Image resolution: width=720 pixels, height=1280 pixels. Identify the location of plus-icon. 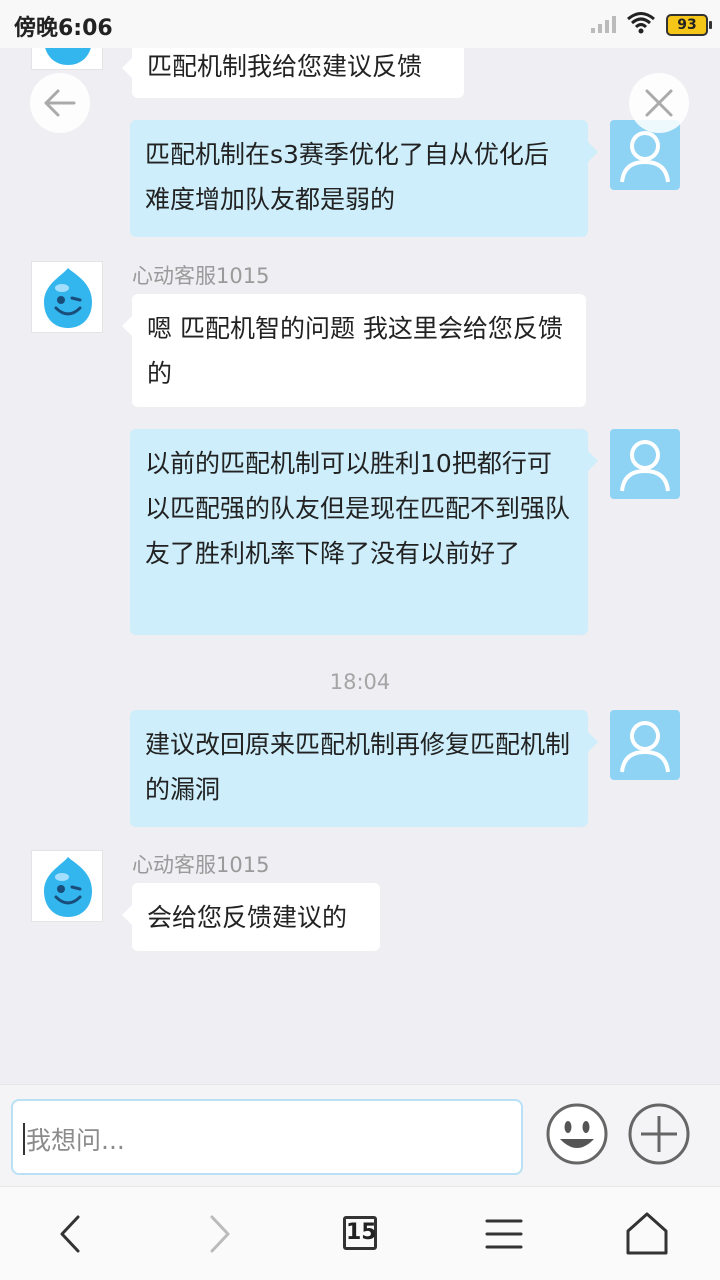
(659, 1134).